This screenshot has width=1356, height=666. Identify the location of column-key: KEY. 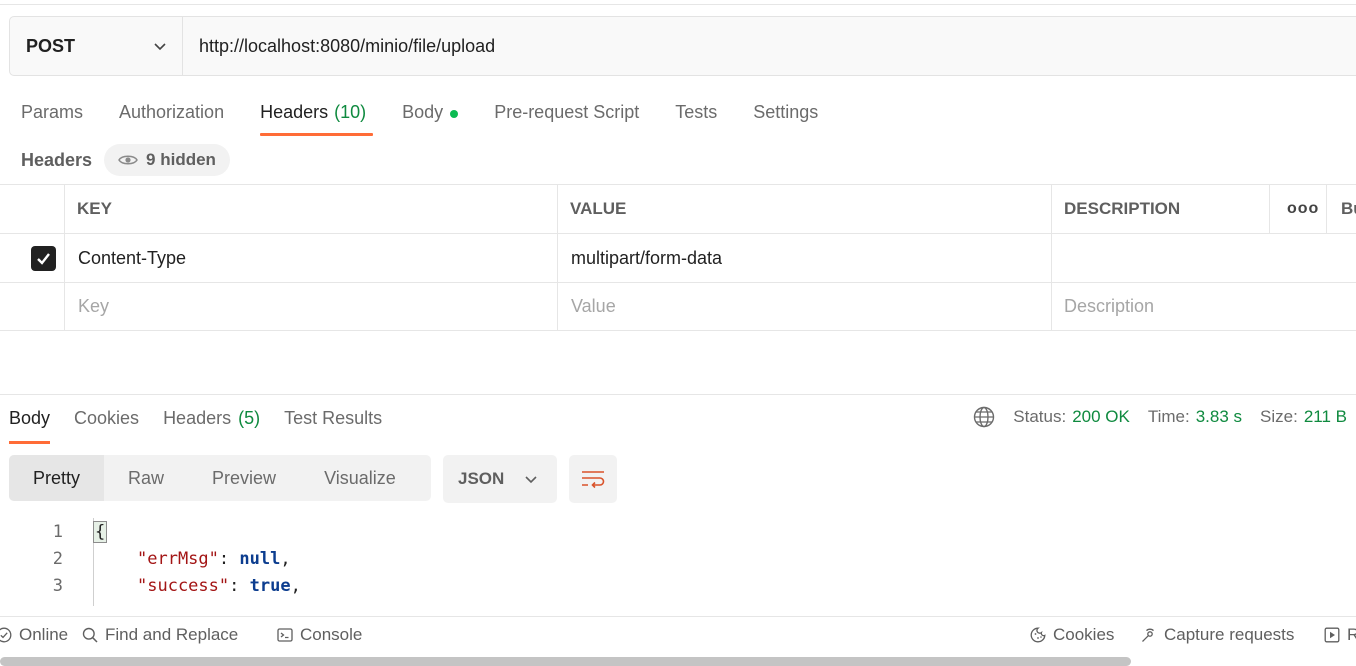
(94, 208).